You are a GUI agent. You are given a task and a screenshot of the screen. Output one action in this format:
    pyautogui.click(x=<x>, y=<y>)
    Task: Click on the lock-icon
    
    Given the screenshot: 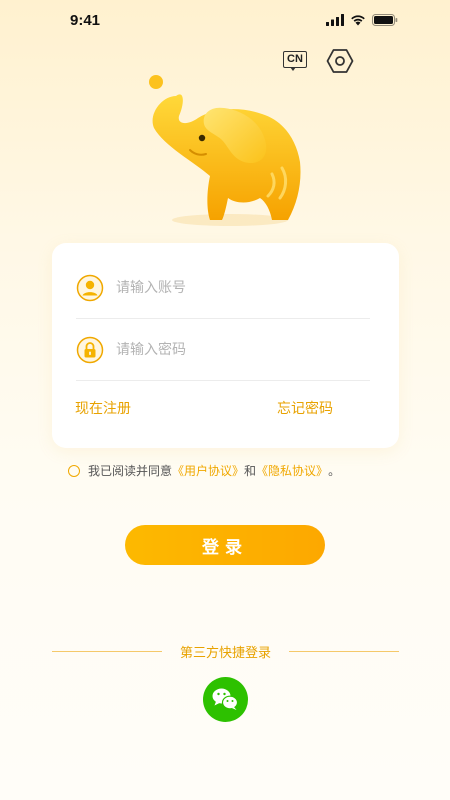 What is the action you would take?
    pyautogui.click(x=90, y=350)
    